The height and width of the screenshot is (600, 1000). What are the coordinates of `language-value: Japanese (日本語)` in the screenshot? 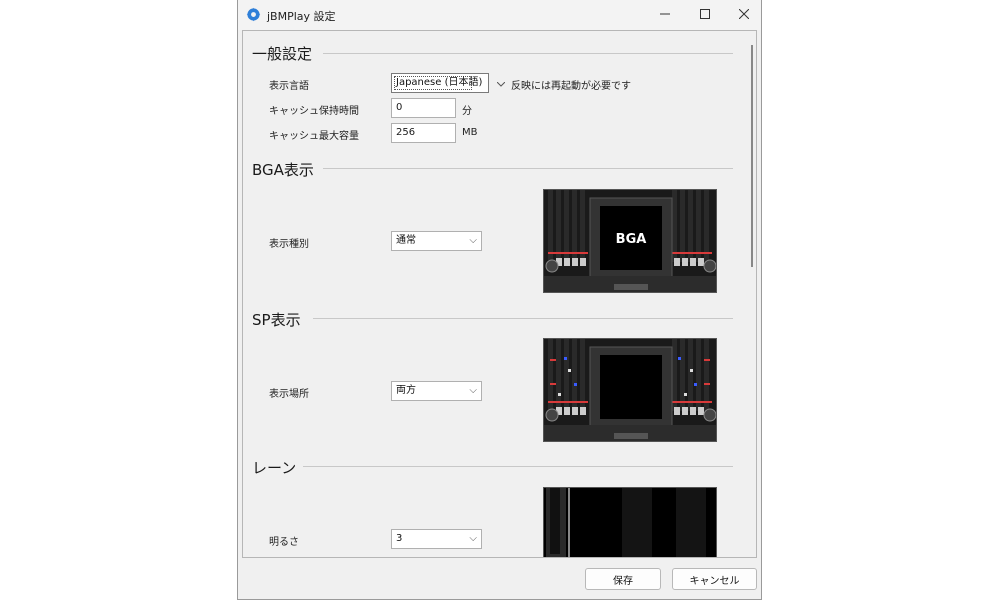 It's located at (439, 82).